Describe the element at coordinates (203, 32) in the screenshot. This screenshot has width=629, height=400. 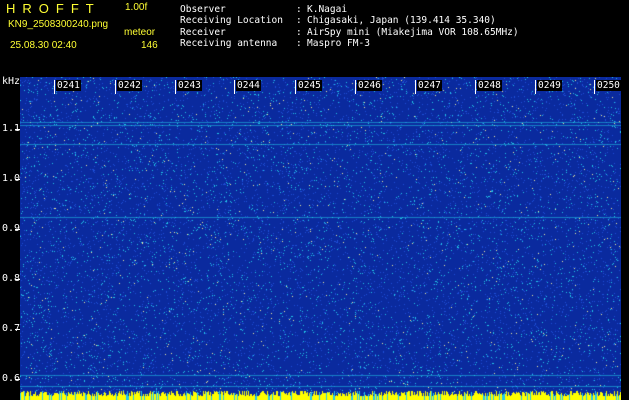
I see `receiver-label: Receiver` at that location.